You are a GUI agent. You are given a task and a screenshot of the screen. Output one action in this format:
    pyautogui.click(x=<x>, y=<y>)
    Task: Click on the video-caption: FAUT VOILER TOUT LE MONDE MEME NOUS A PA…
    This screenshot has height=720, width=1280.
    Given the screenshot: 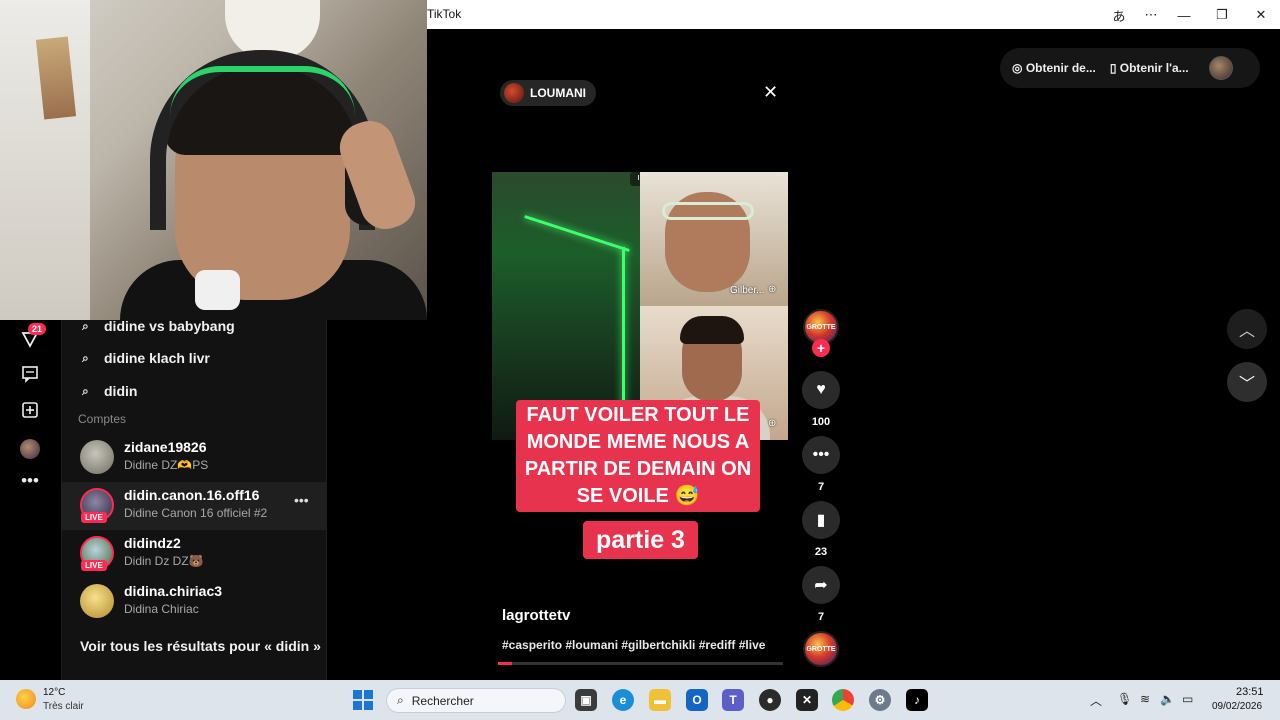 What is the action you would take?
    pyautogui.click(x=638, y=456)
    